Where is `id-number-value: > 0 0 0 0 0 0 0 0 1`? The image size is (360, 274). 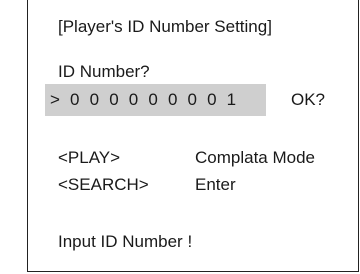 id-number-value: > 0 0 0 0 0 0 0 0 1 is located at coordinates (144, 99).